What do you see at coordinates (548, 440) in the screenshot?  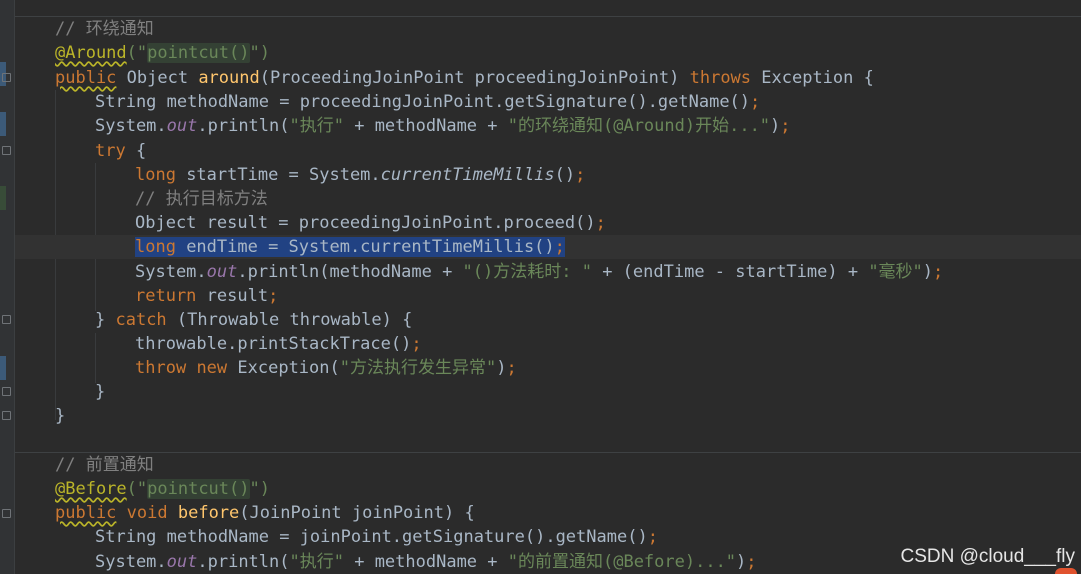 I see `code-line` at bounding box center [548, 440].